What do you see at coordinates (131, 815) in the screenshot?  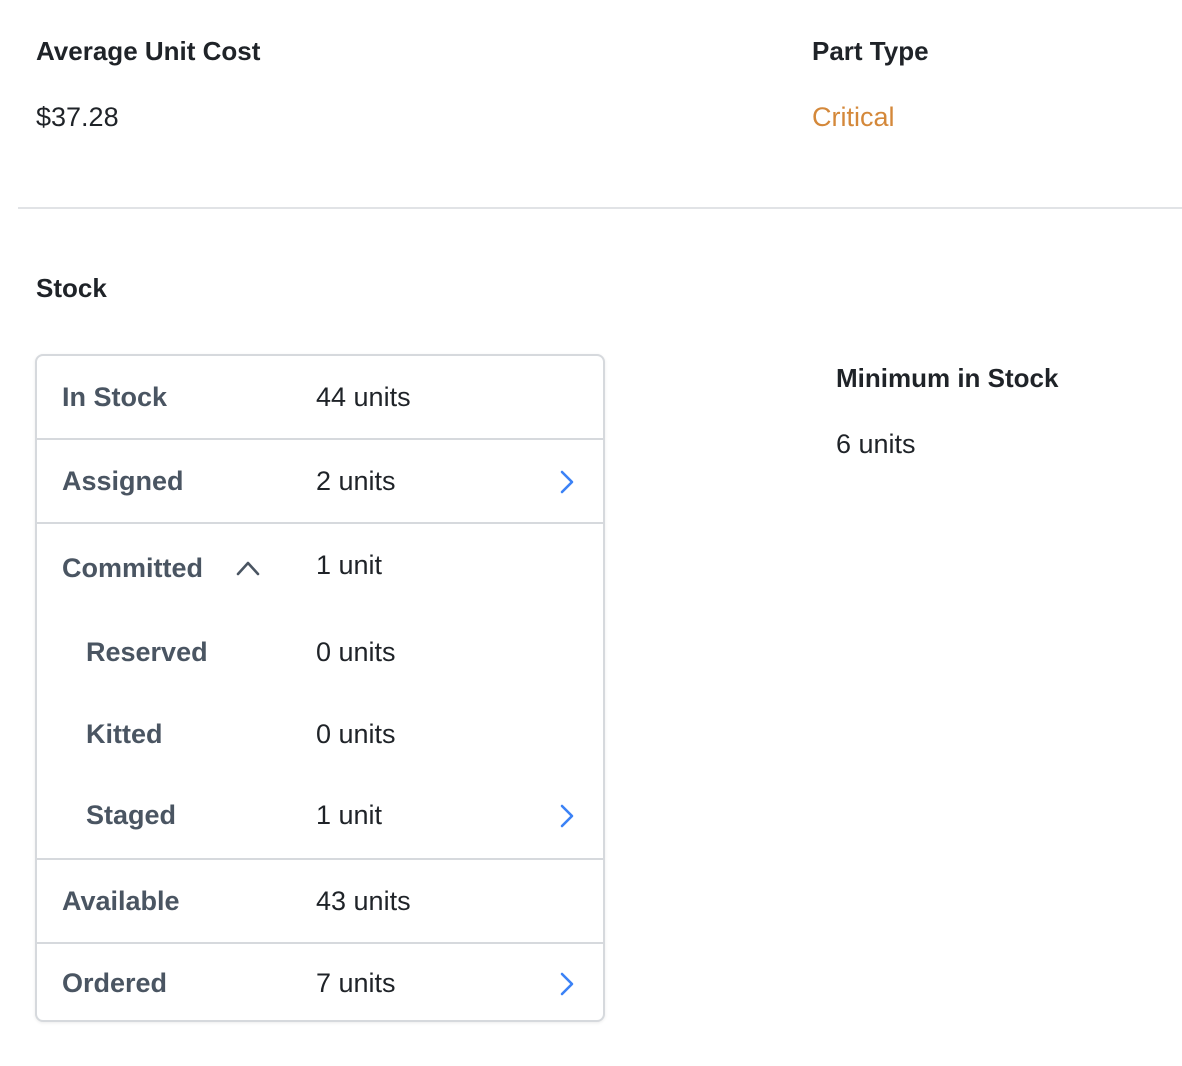 I see `staged-label: Staged` at bounding box center [131, 815].